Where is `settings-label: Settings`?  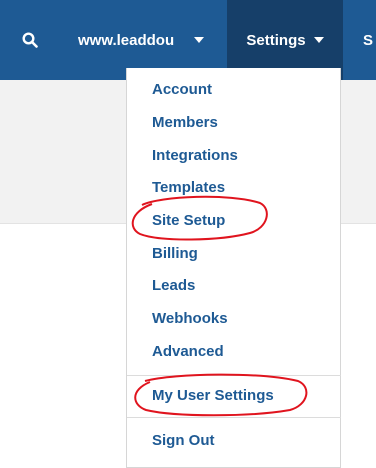
settings-label: Settings is located at coordinates (276, 40).